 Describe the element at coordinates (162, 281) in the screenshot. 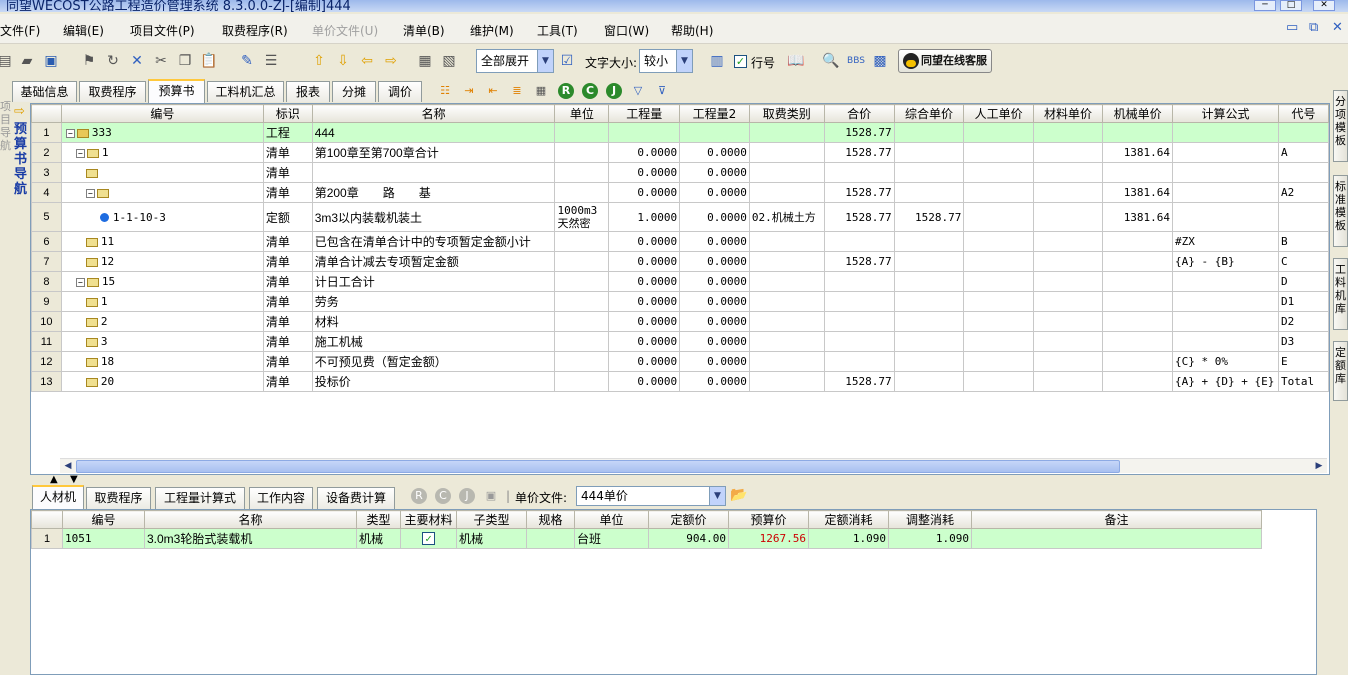

I see `cell-code: − 15` at that location.